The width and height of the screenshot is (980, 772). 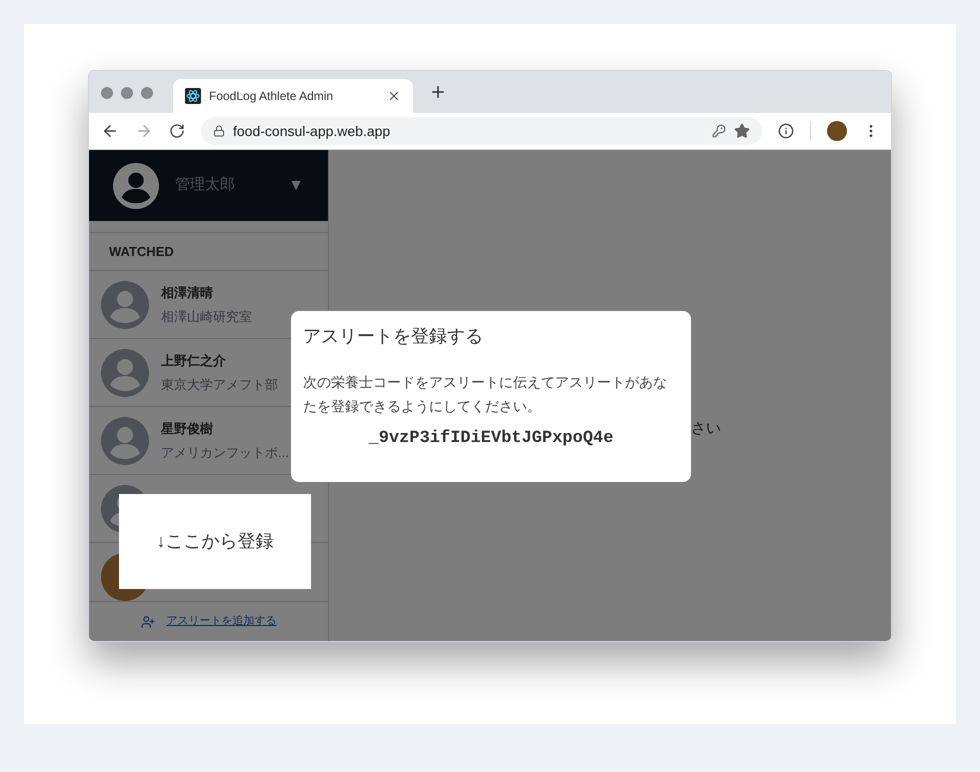 I want to click on lock-icon, so click(x=219, y=131).